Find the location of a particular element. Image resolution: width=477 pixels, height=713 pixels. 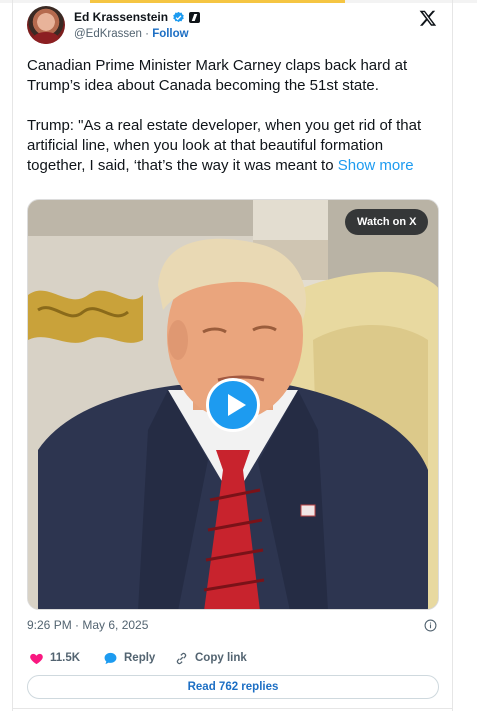

tweet-header: Ed Krassenstein @EdKrassen · Follow is located at coordinates (234, 26).